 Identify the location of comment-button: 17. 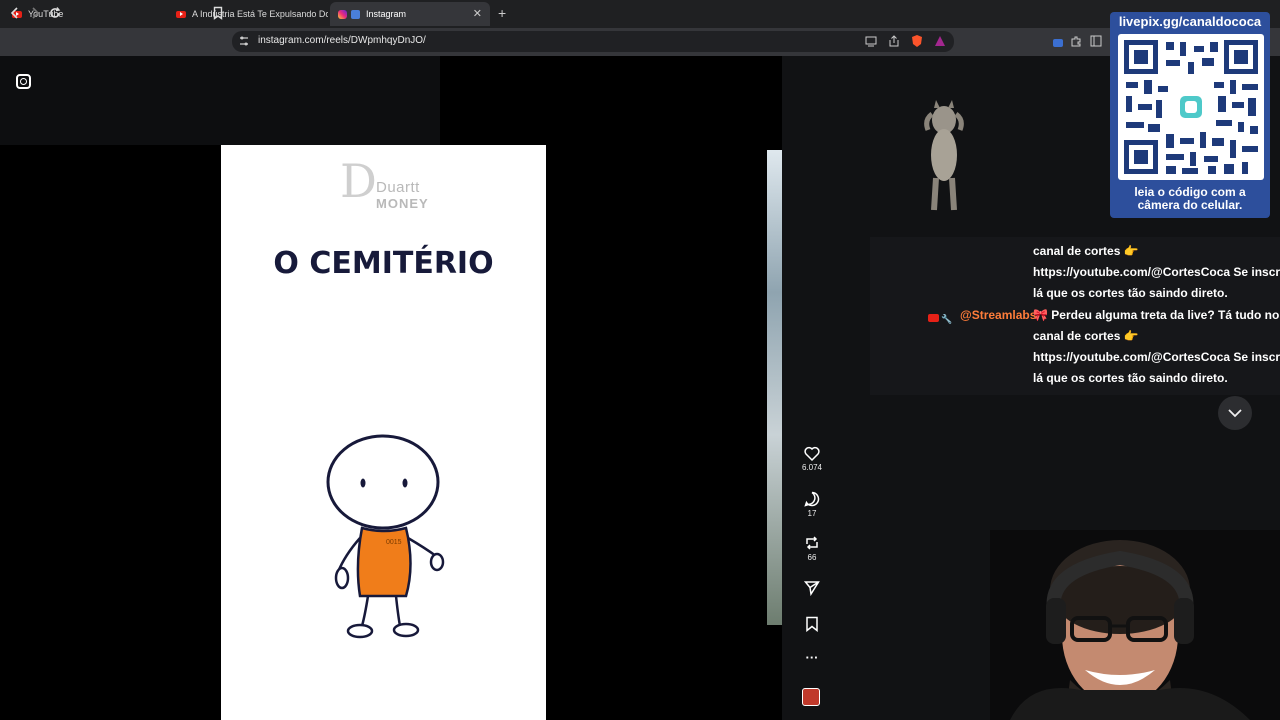
(812, 504).